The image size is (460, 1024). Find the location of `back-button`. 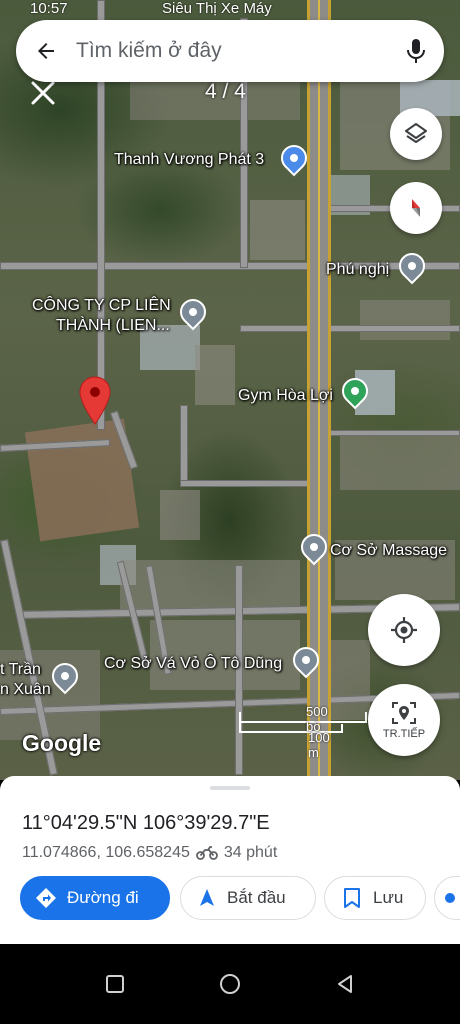

back-button is located at coordinates (46, 51).